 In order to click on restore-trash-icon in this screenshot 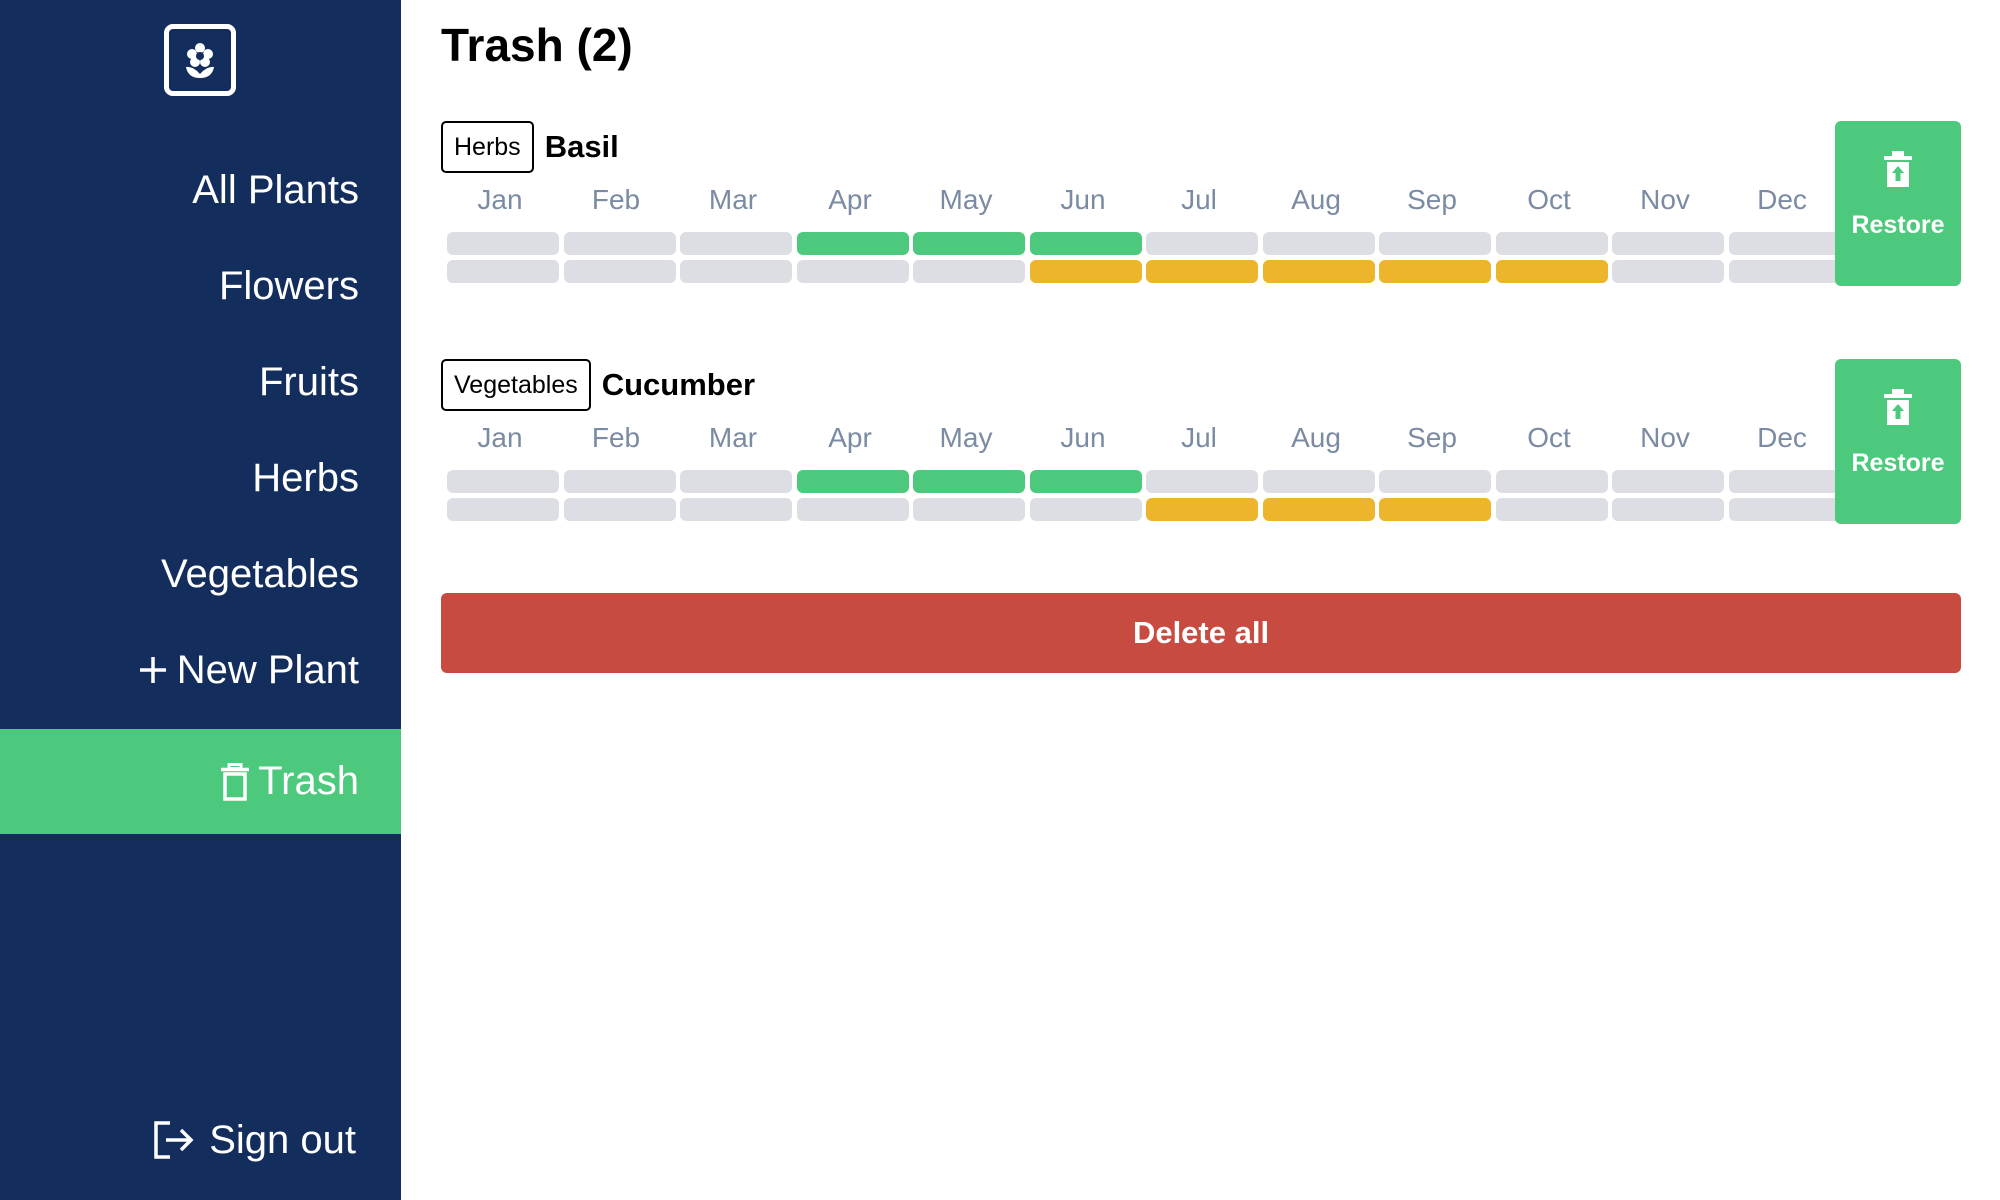, I will do `click(1898, 169)`.